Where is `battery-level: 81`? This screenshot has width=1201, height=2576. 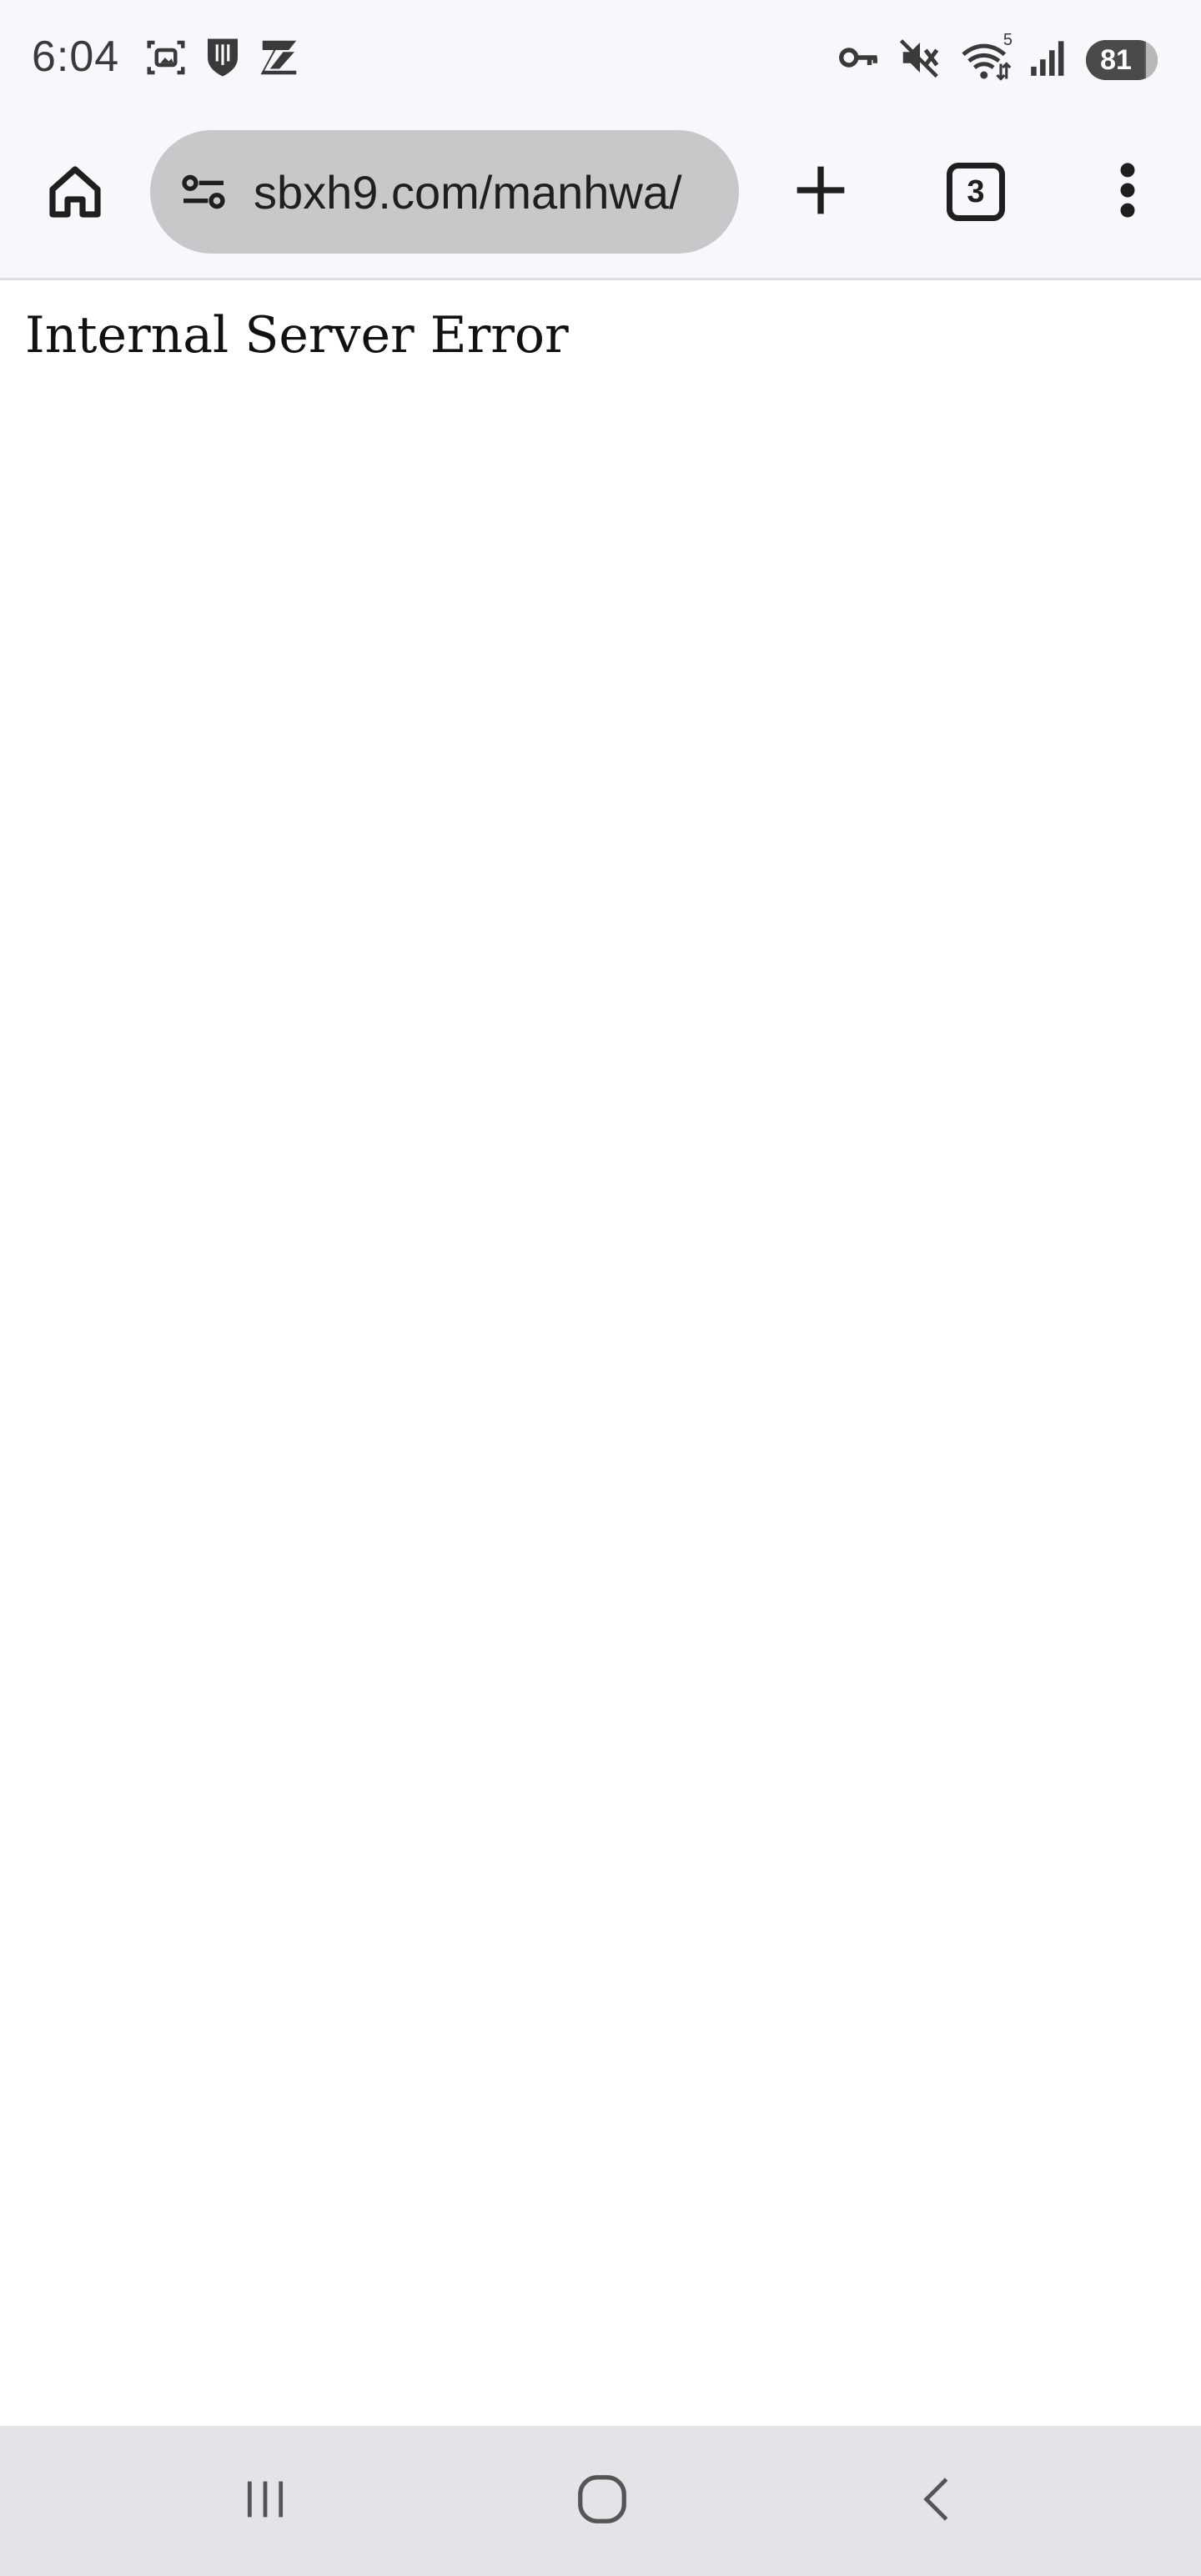 battery-level: 81 is located at coordinates (1116, 59).